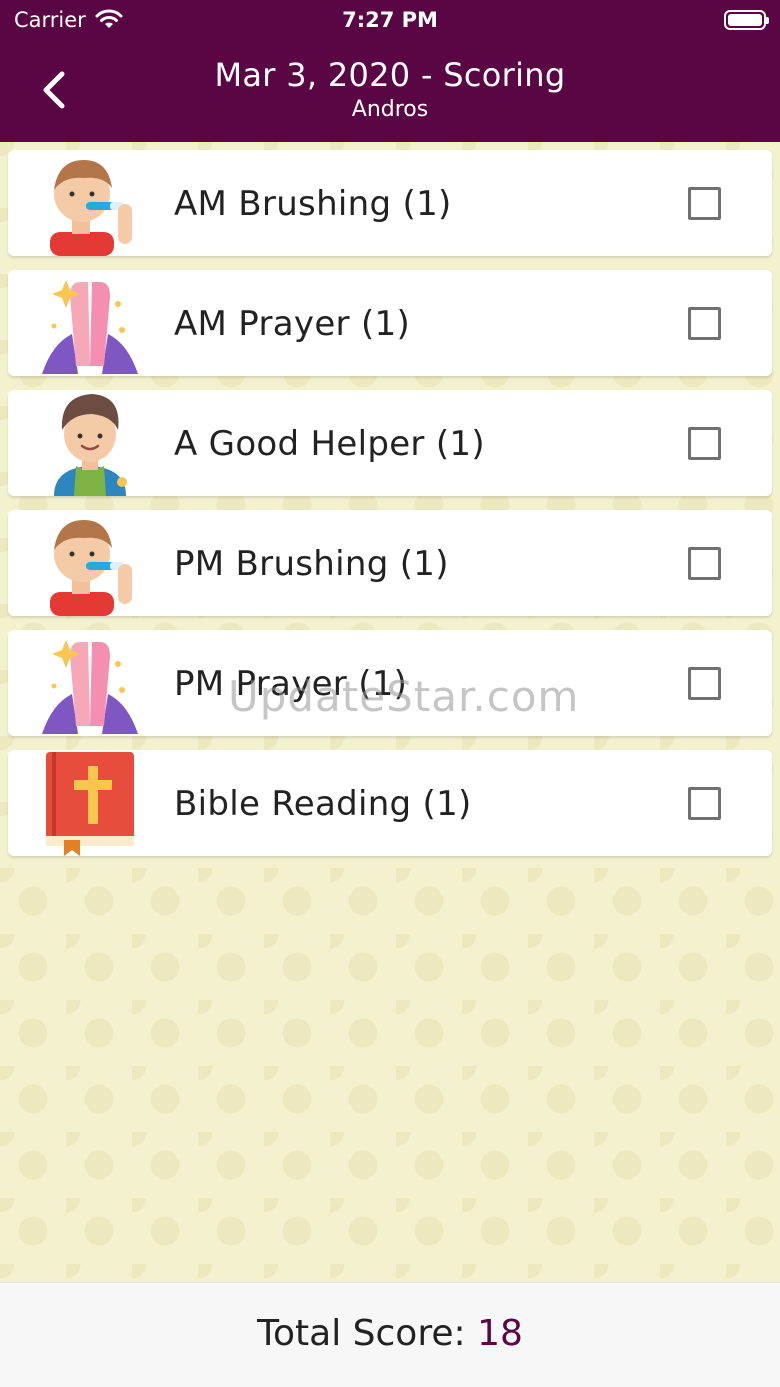 Image resolution: width=780 pixels, height=1387 pixels. I want to click on bible-book-icon, so click(90, 804).